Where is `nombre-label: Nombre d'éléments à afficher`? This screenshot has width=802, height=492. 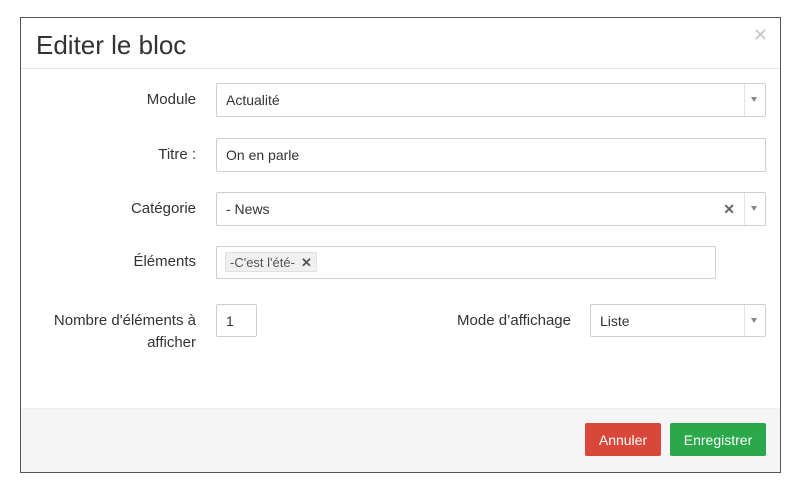 nombre-label: Nombre d'éléments à afficher is located at coordinates (118, 332).